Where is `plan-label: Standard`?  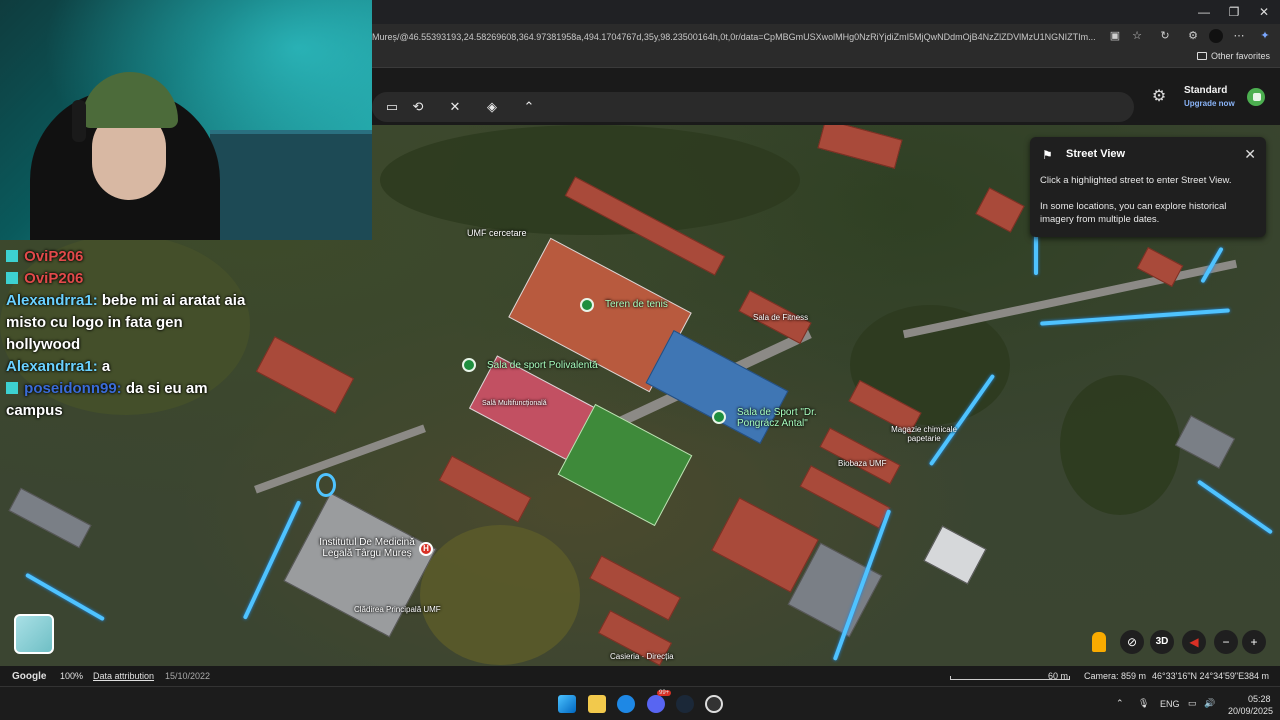 plan-label: Standard is located at coordinates (1206, 90).